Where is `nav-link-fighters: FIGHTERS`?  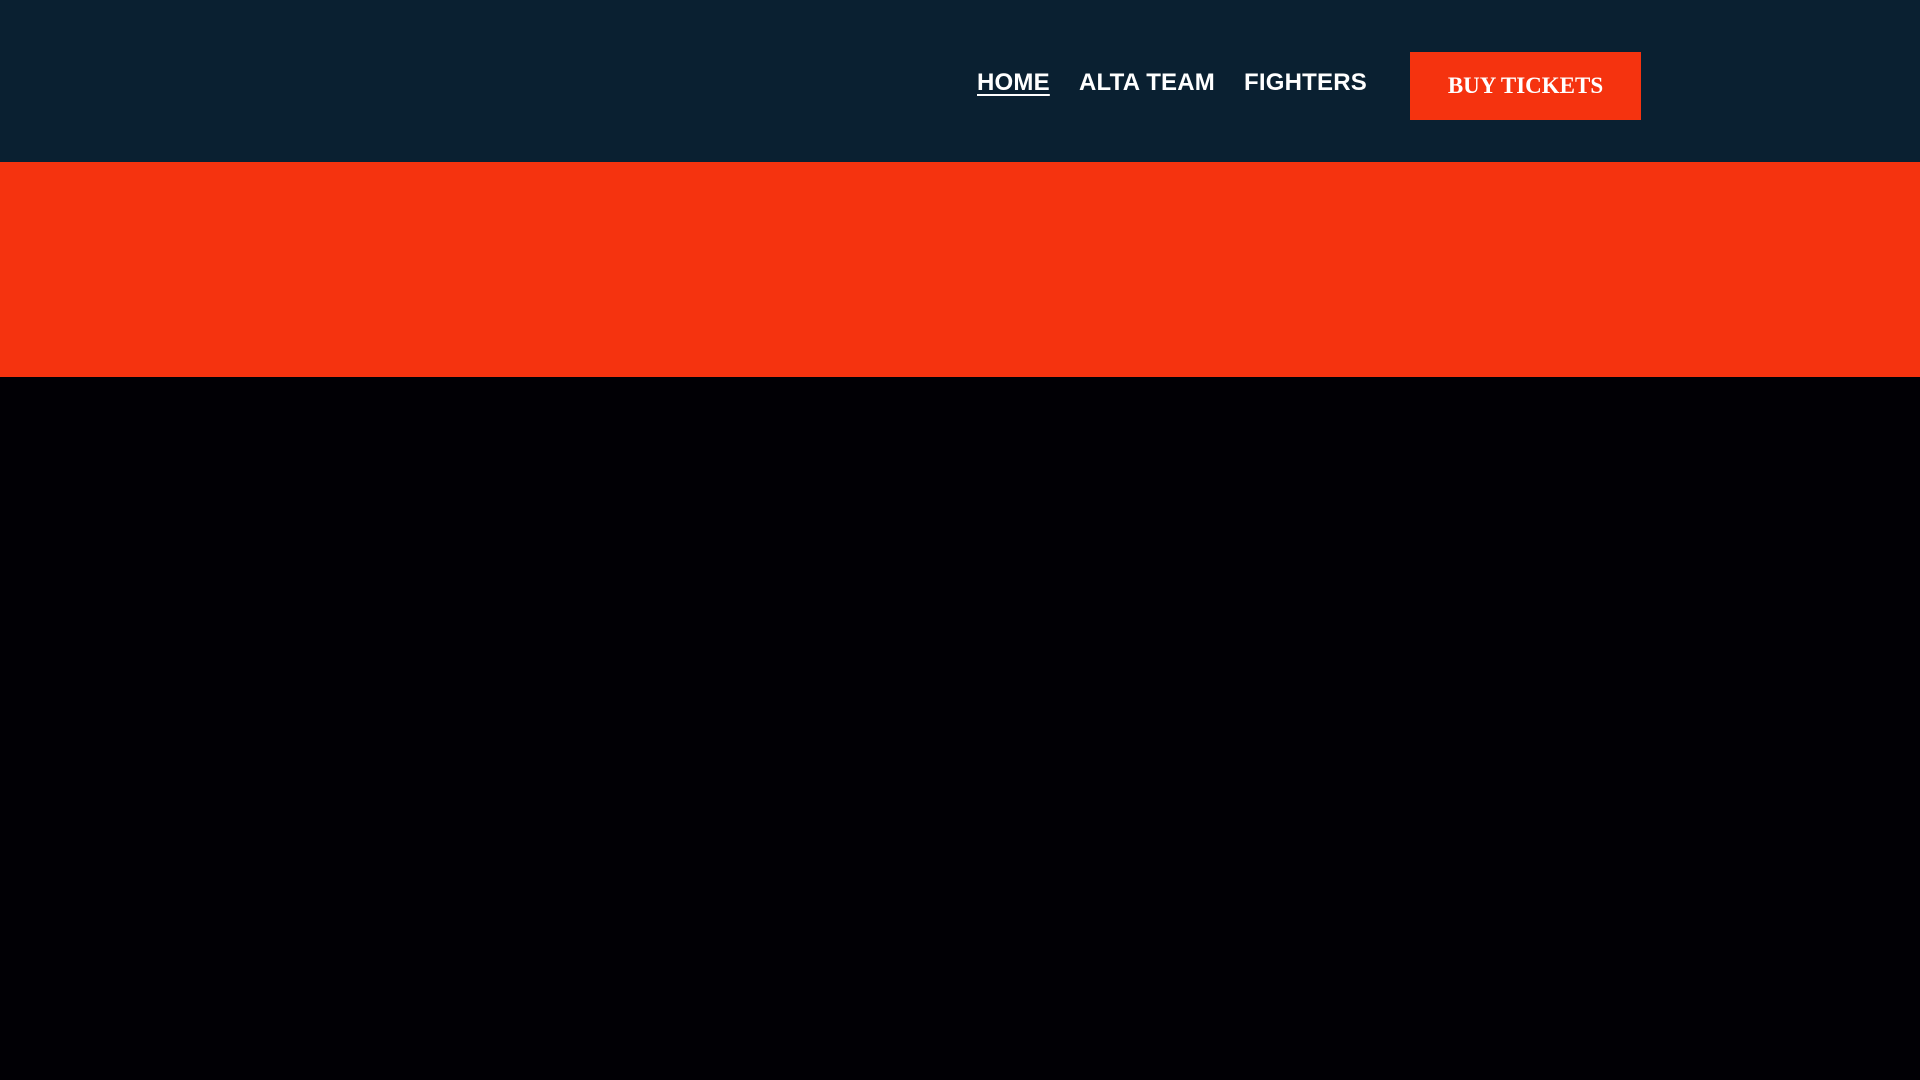 nav-link-fighters: FIGHTERS is located at coordinates (1305, 83).